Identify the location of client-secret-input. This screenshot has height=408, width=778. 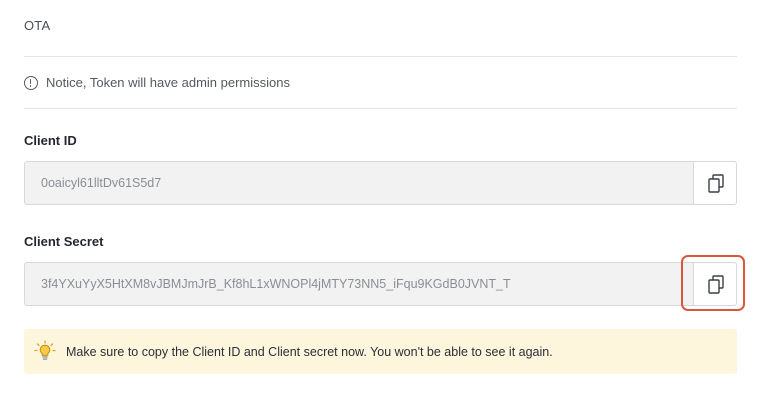
(358, 284).